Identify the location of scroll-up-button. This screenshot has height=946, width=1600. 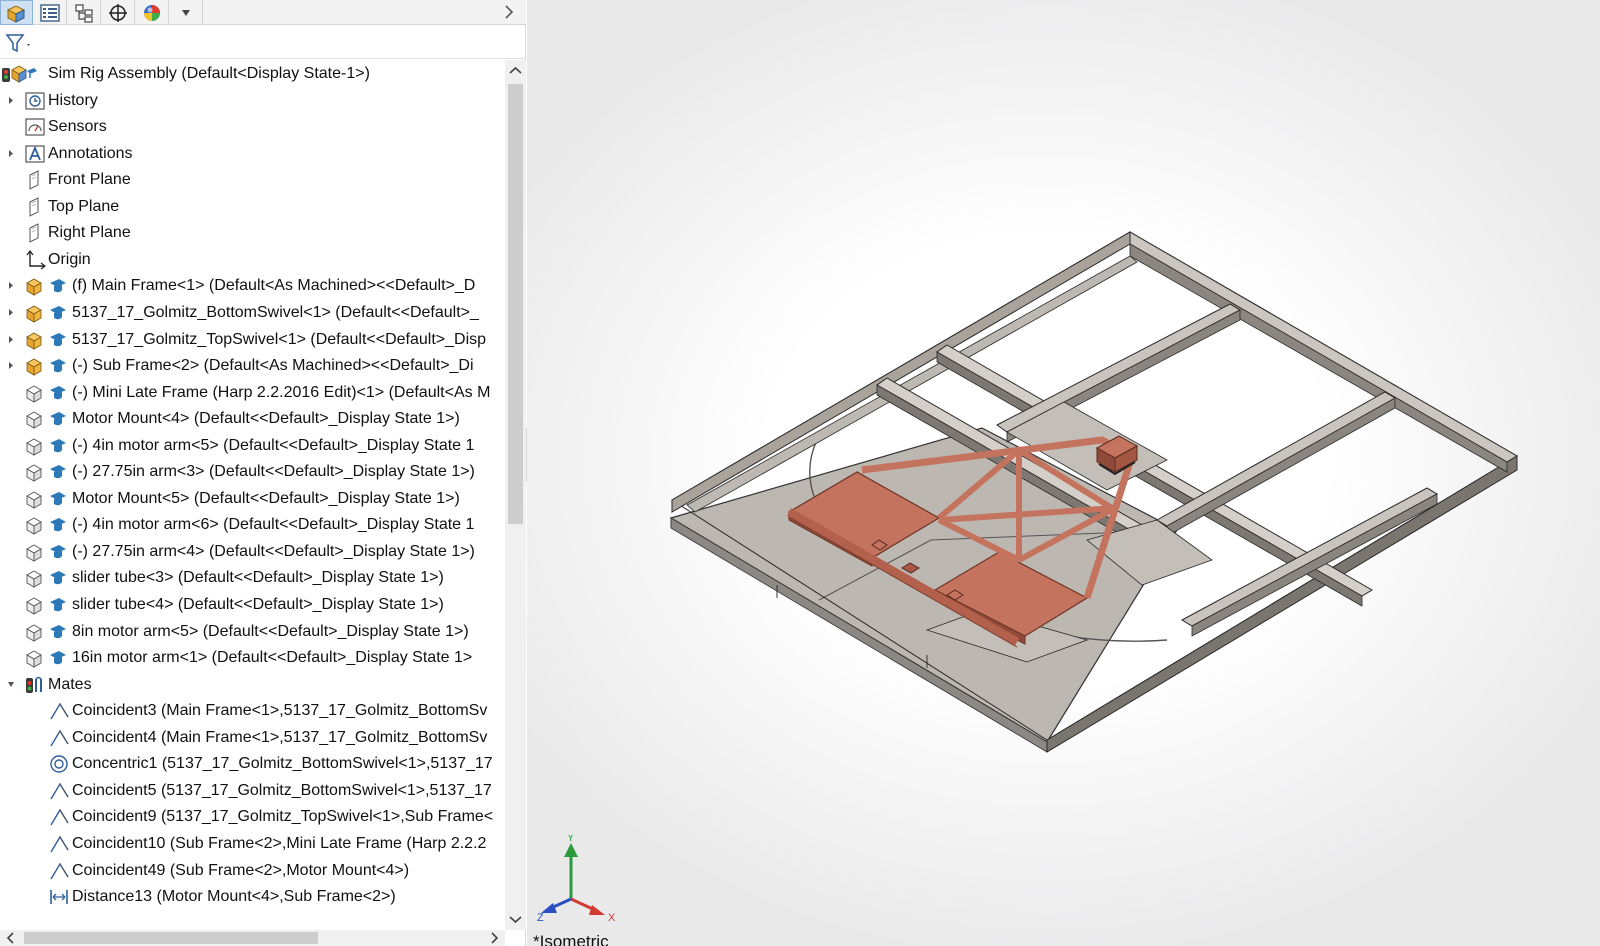
(515, 71).